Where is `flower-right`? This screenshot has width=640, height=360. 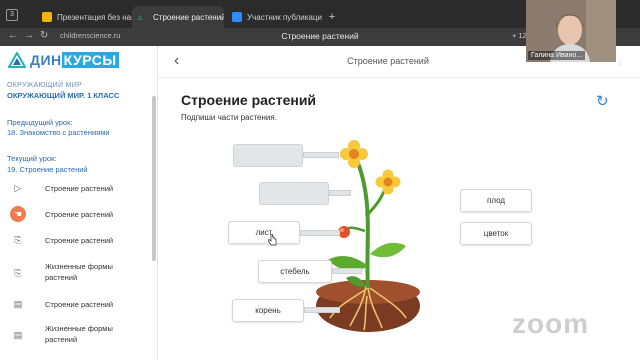 flower-right is located at coordinates (388, 182).